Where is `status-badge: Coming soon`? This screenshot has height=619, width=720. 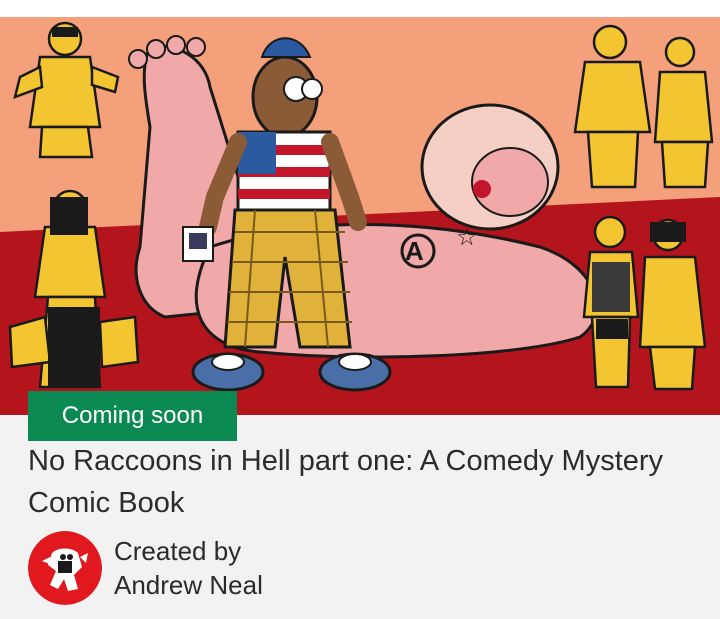 status-badge: Coming soon is located at coordinates (132, 416).